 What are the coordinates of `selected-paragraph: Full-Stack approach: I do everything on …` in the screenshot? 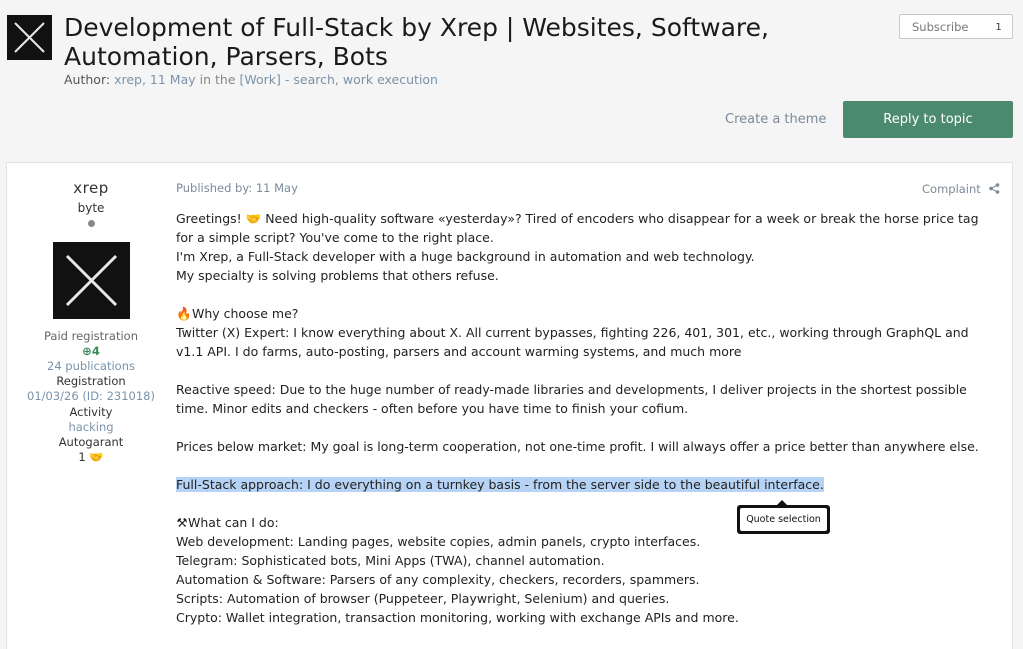 It's located at (587, 484).